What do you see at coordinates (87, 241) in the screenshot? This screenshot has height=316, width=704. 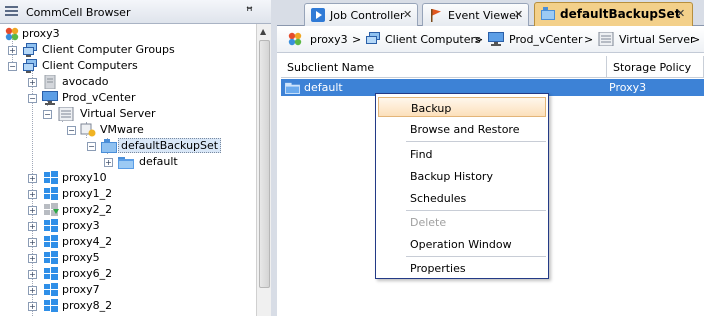 I see `tree-label: proxy4_2` at bounding box center [87, 241].